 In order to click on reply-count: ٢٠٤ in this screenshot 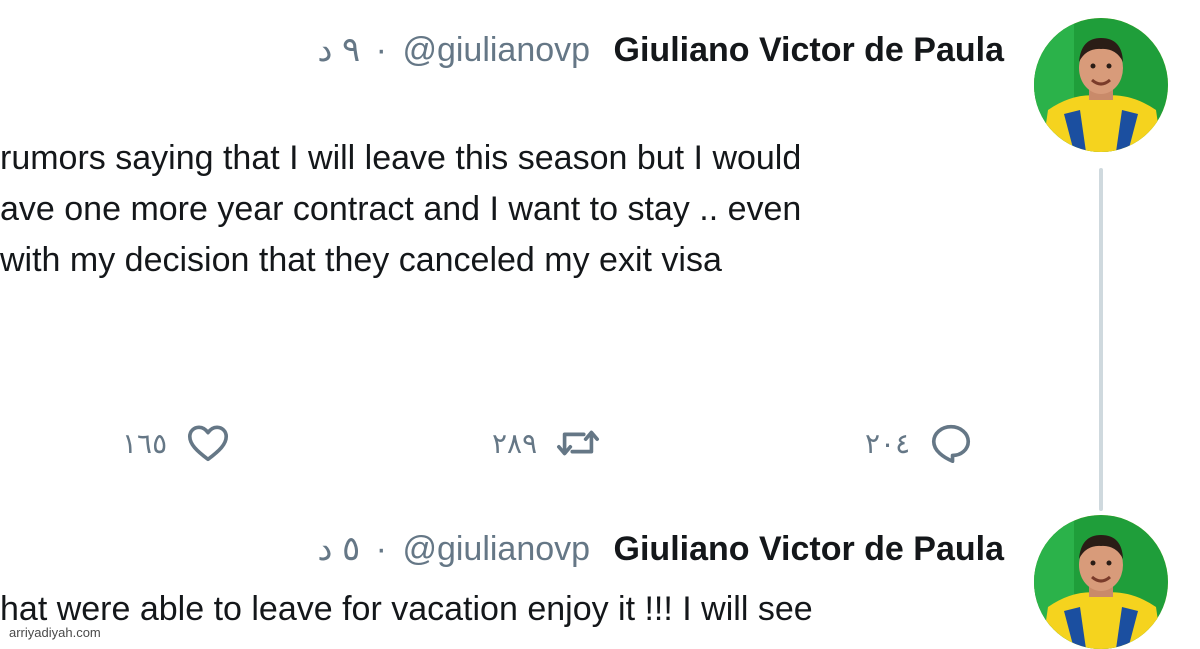, I will do `click(888, 443)`.